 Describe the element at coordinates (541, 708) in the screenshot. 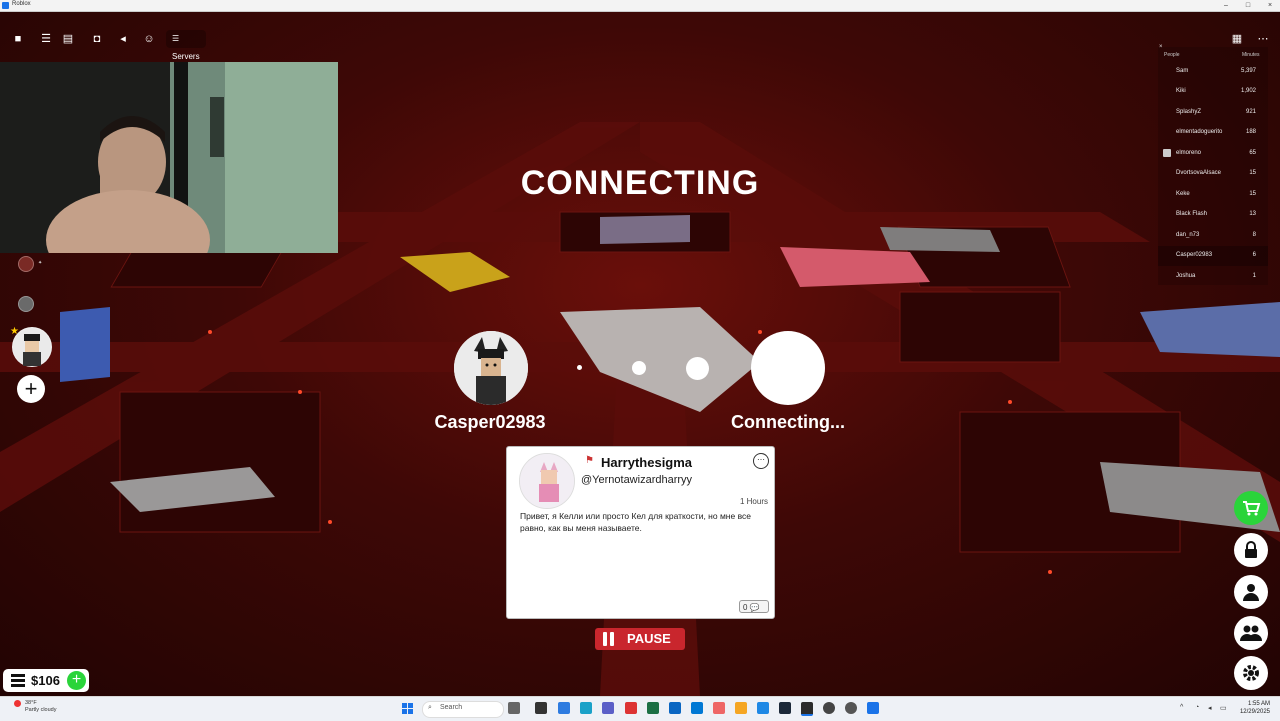

I see `task-view-icon` at that location.